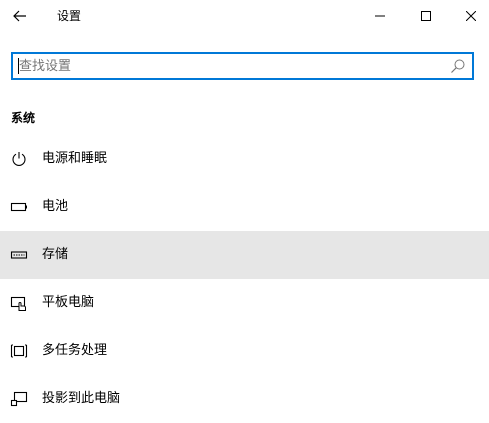 The height and width of the screenshot is (423, 489). What do you see at coordinates (19, 255) in the screenshot?
I see `storage-icon` at bounding box center [19, 255].